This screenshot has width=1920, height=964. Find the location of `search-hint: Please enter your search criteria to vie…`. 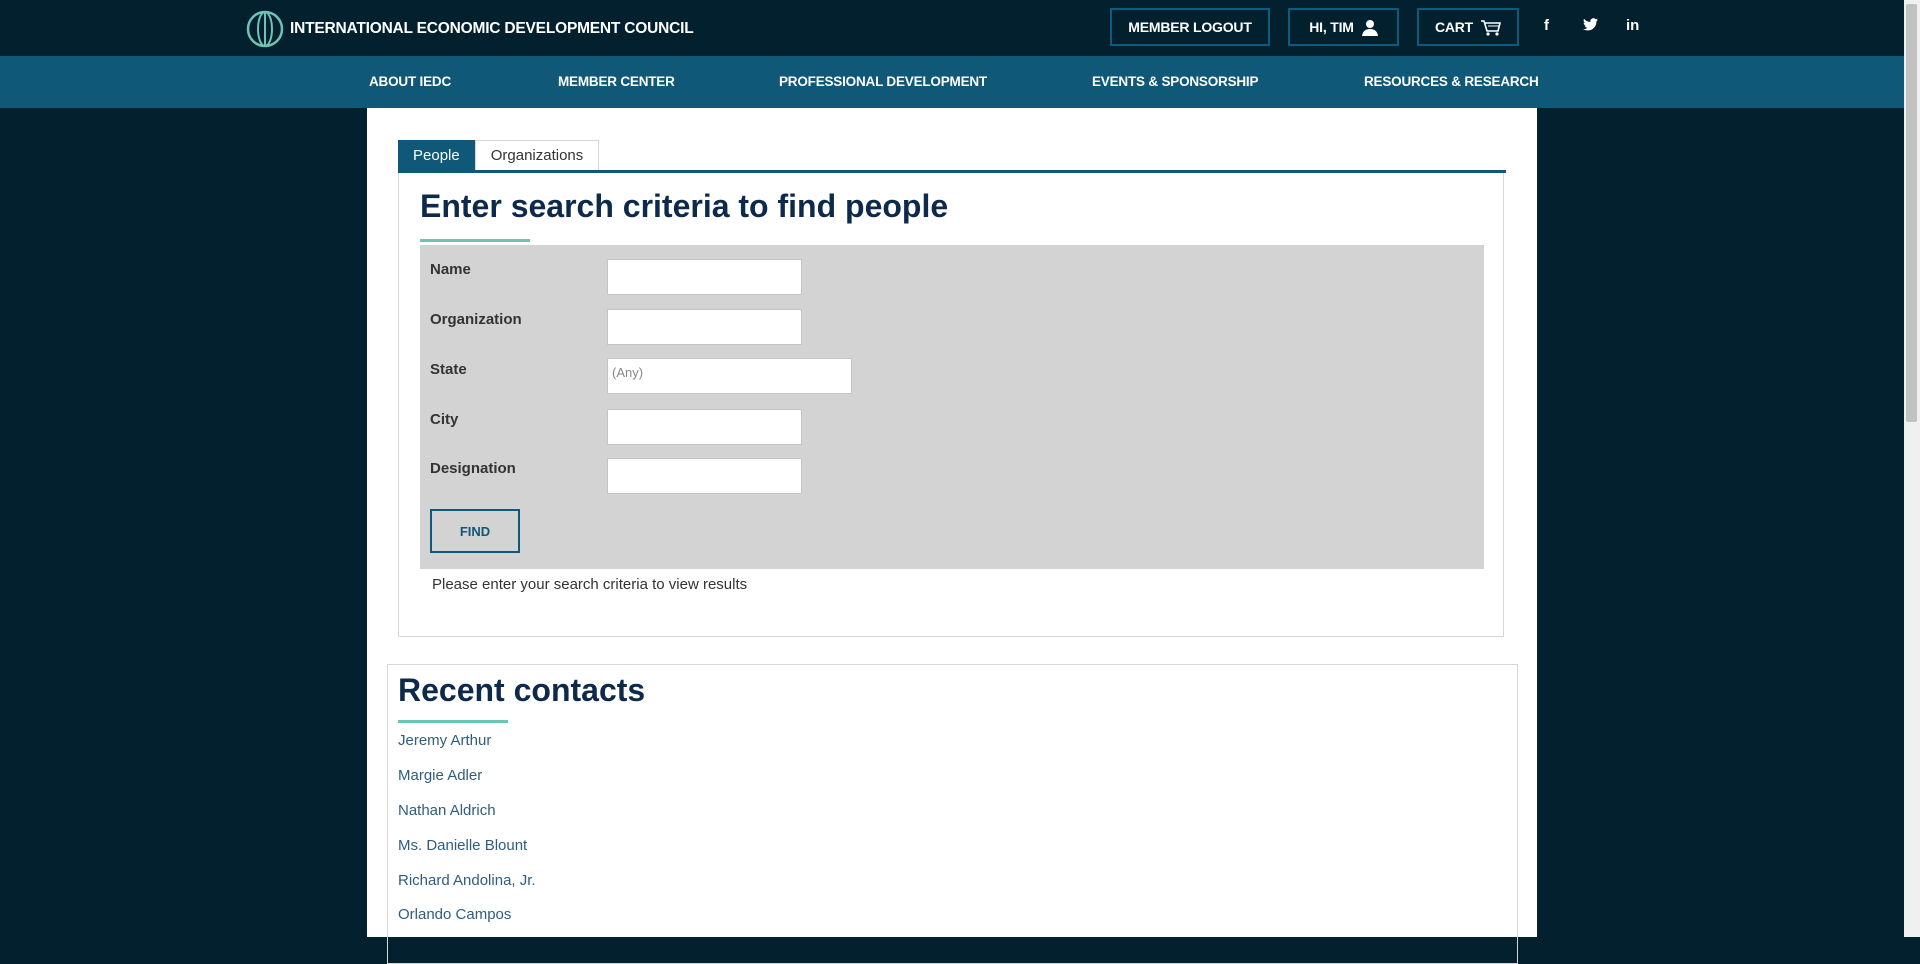

search-hint: Please enter your search criteria to vie… is located at coordinates (590, 584).